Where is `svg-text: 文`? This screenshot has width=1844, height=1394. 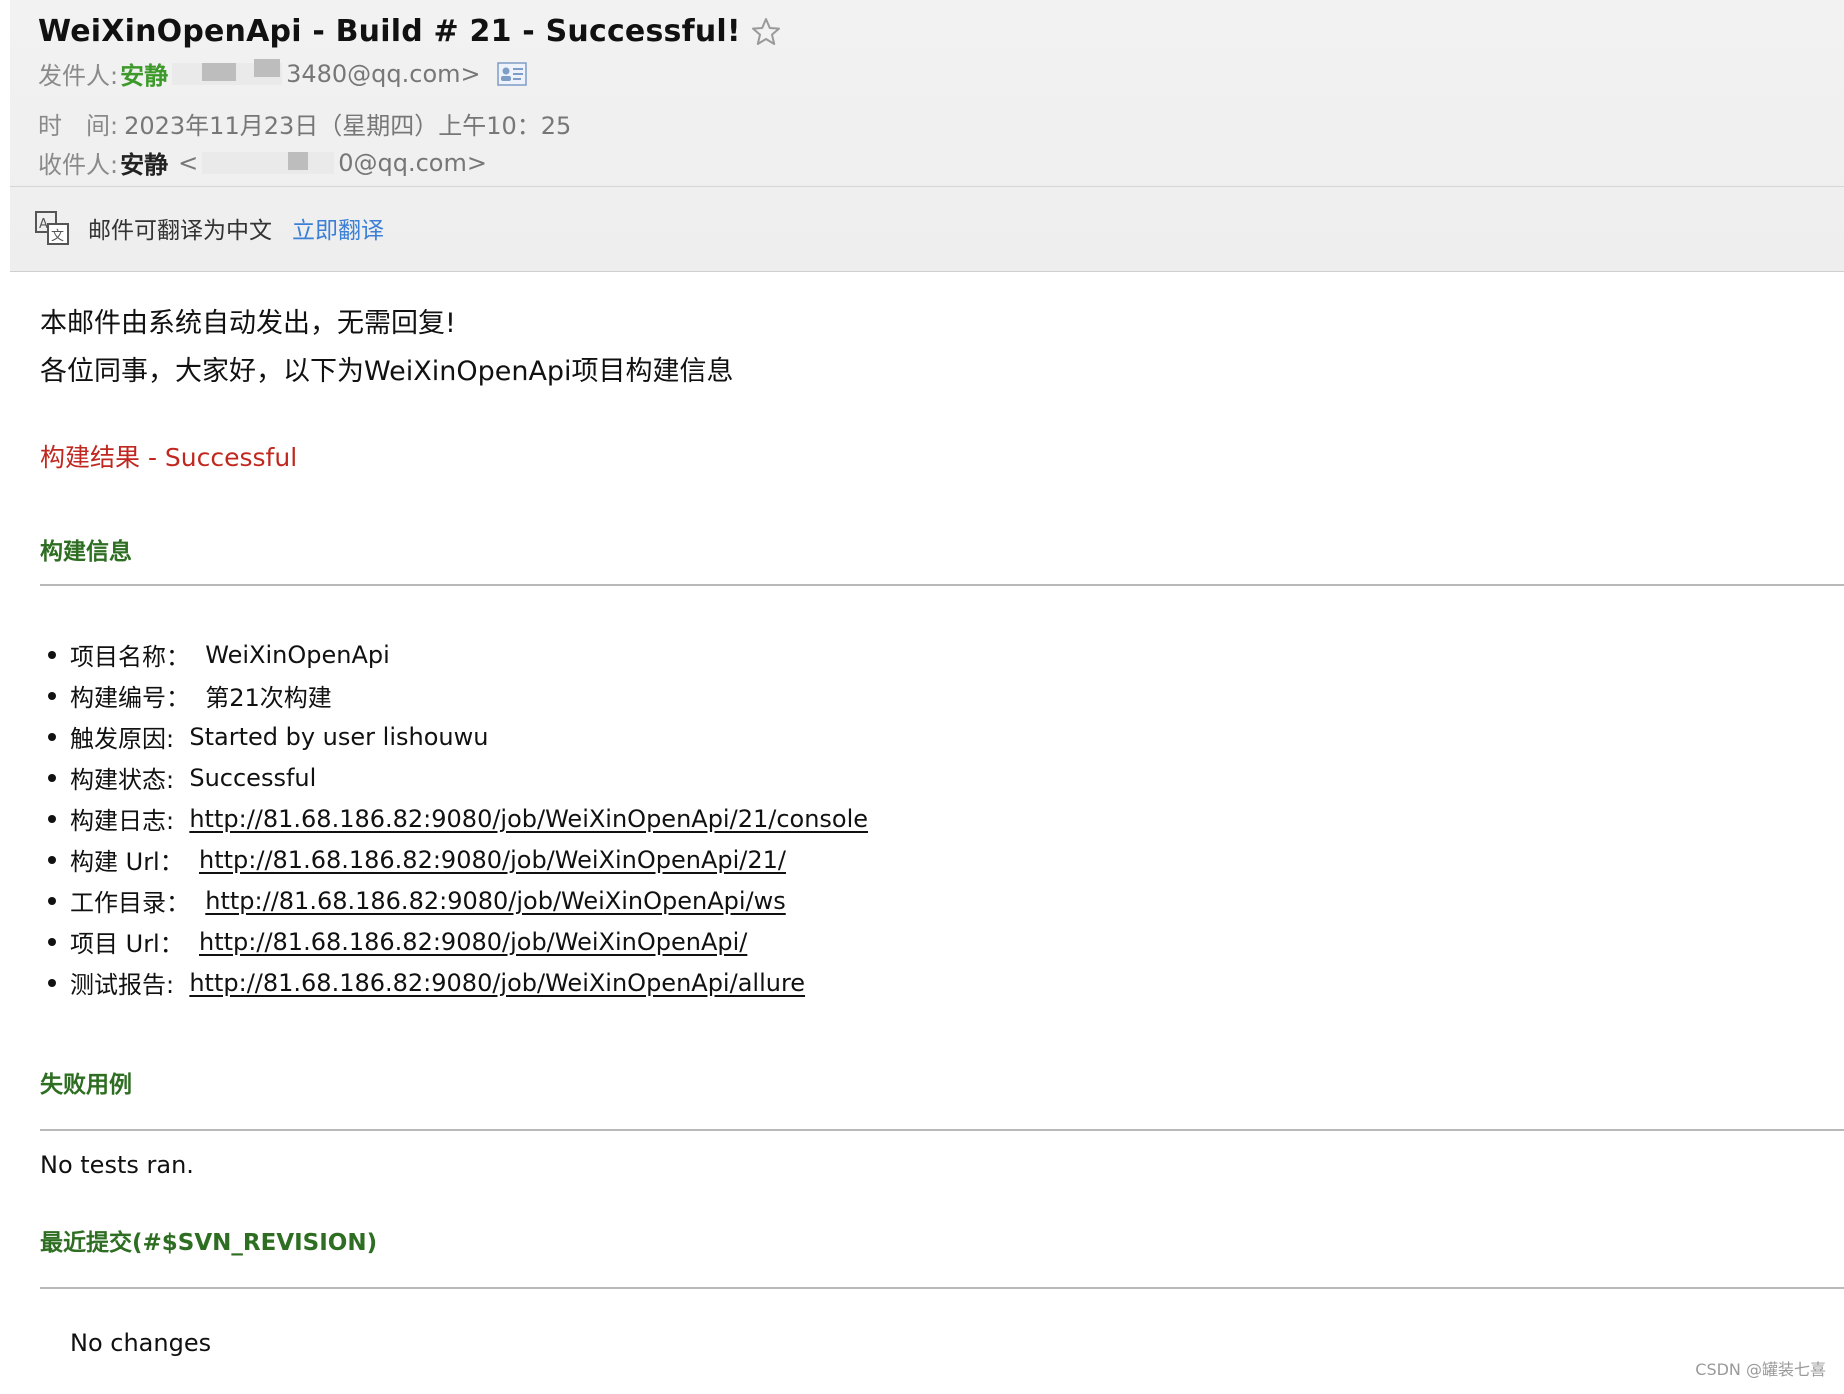
svg-text: 文 is located at coordinates (57, 236).